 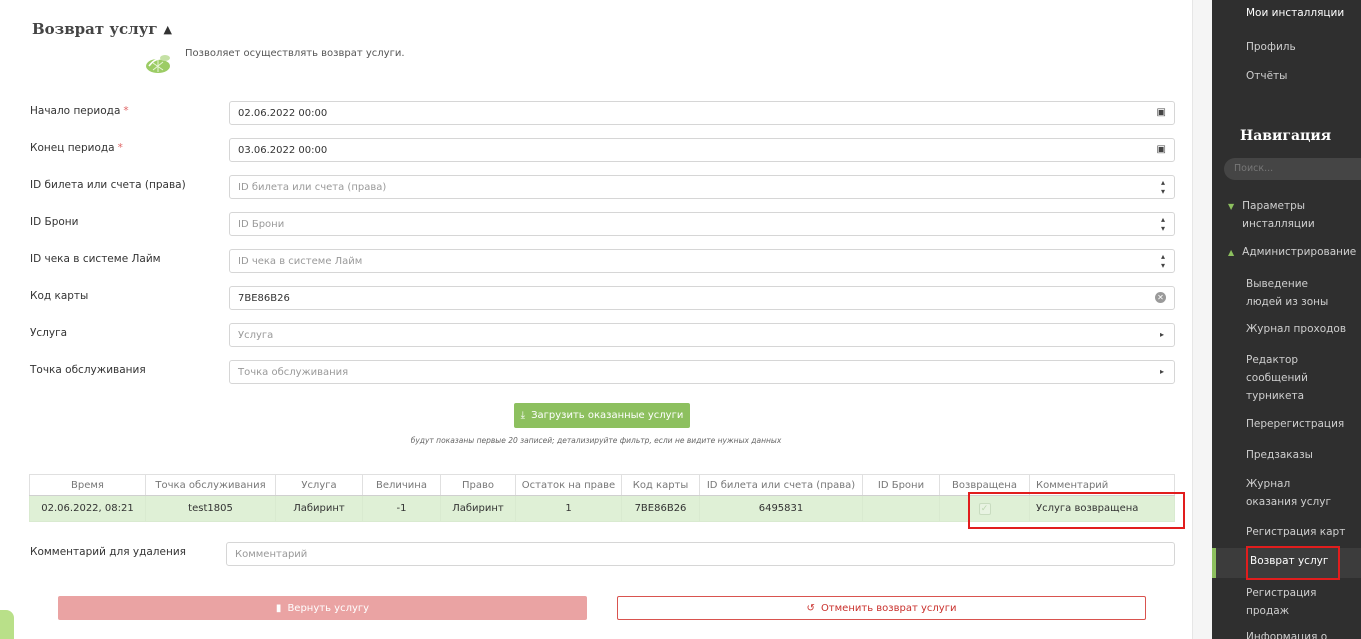 I want to click on page-title: Возврат услуг ▲, so click(x=102, y=29).